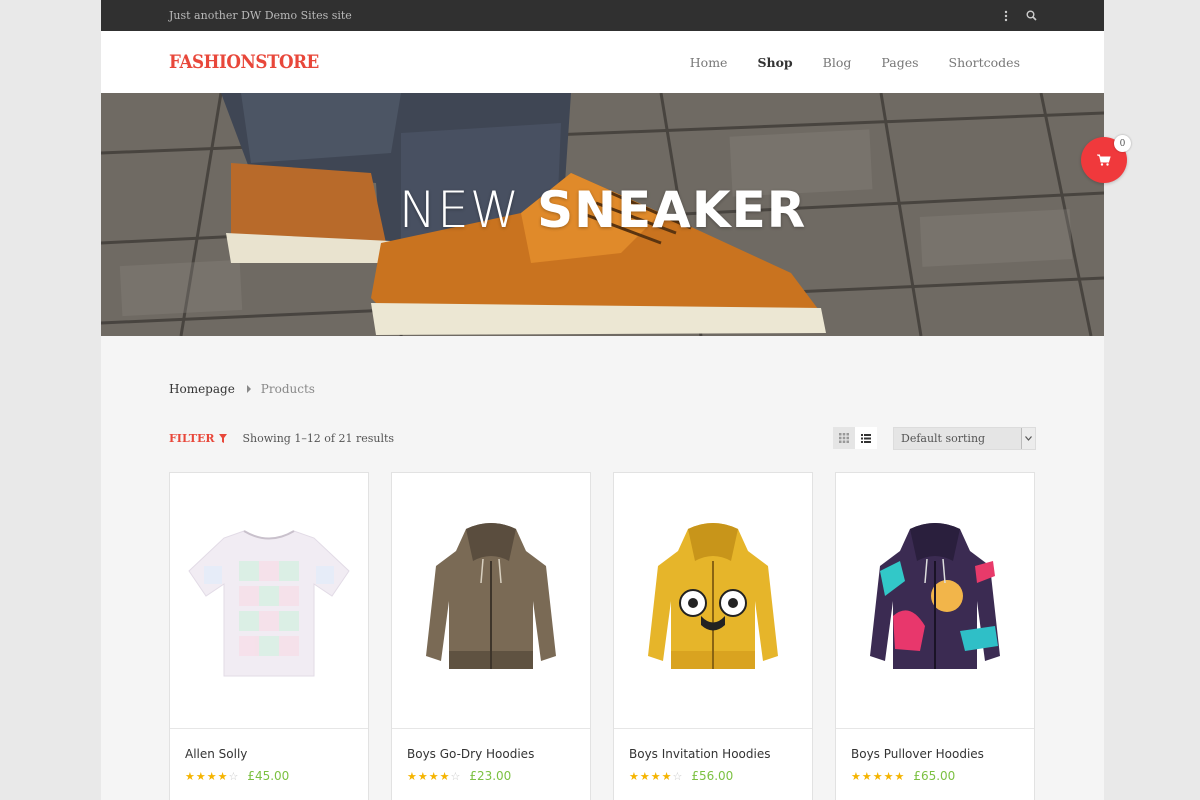 The image size is (1200, 800). I want to click on sort-selected-value: Default sorting, so click(943, 438).